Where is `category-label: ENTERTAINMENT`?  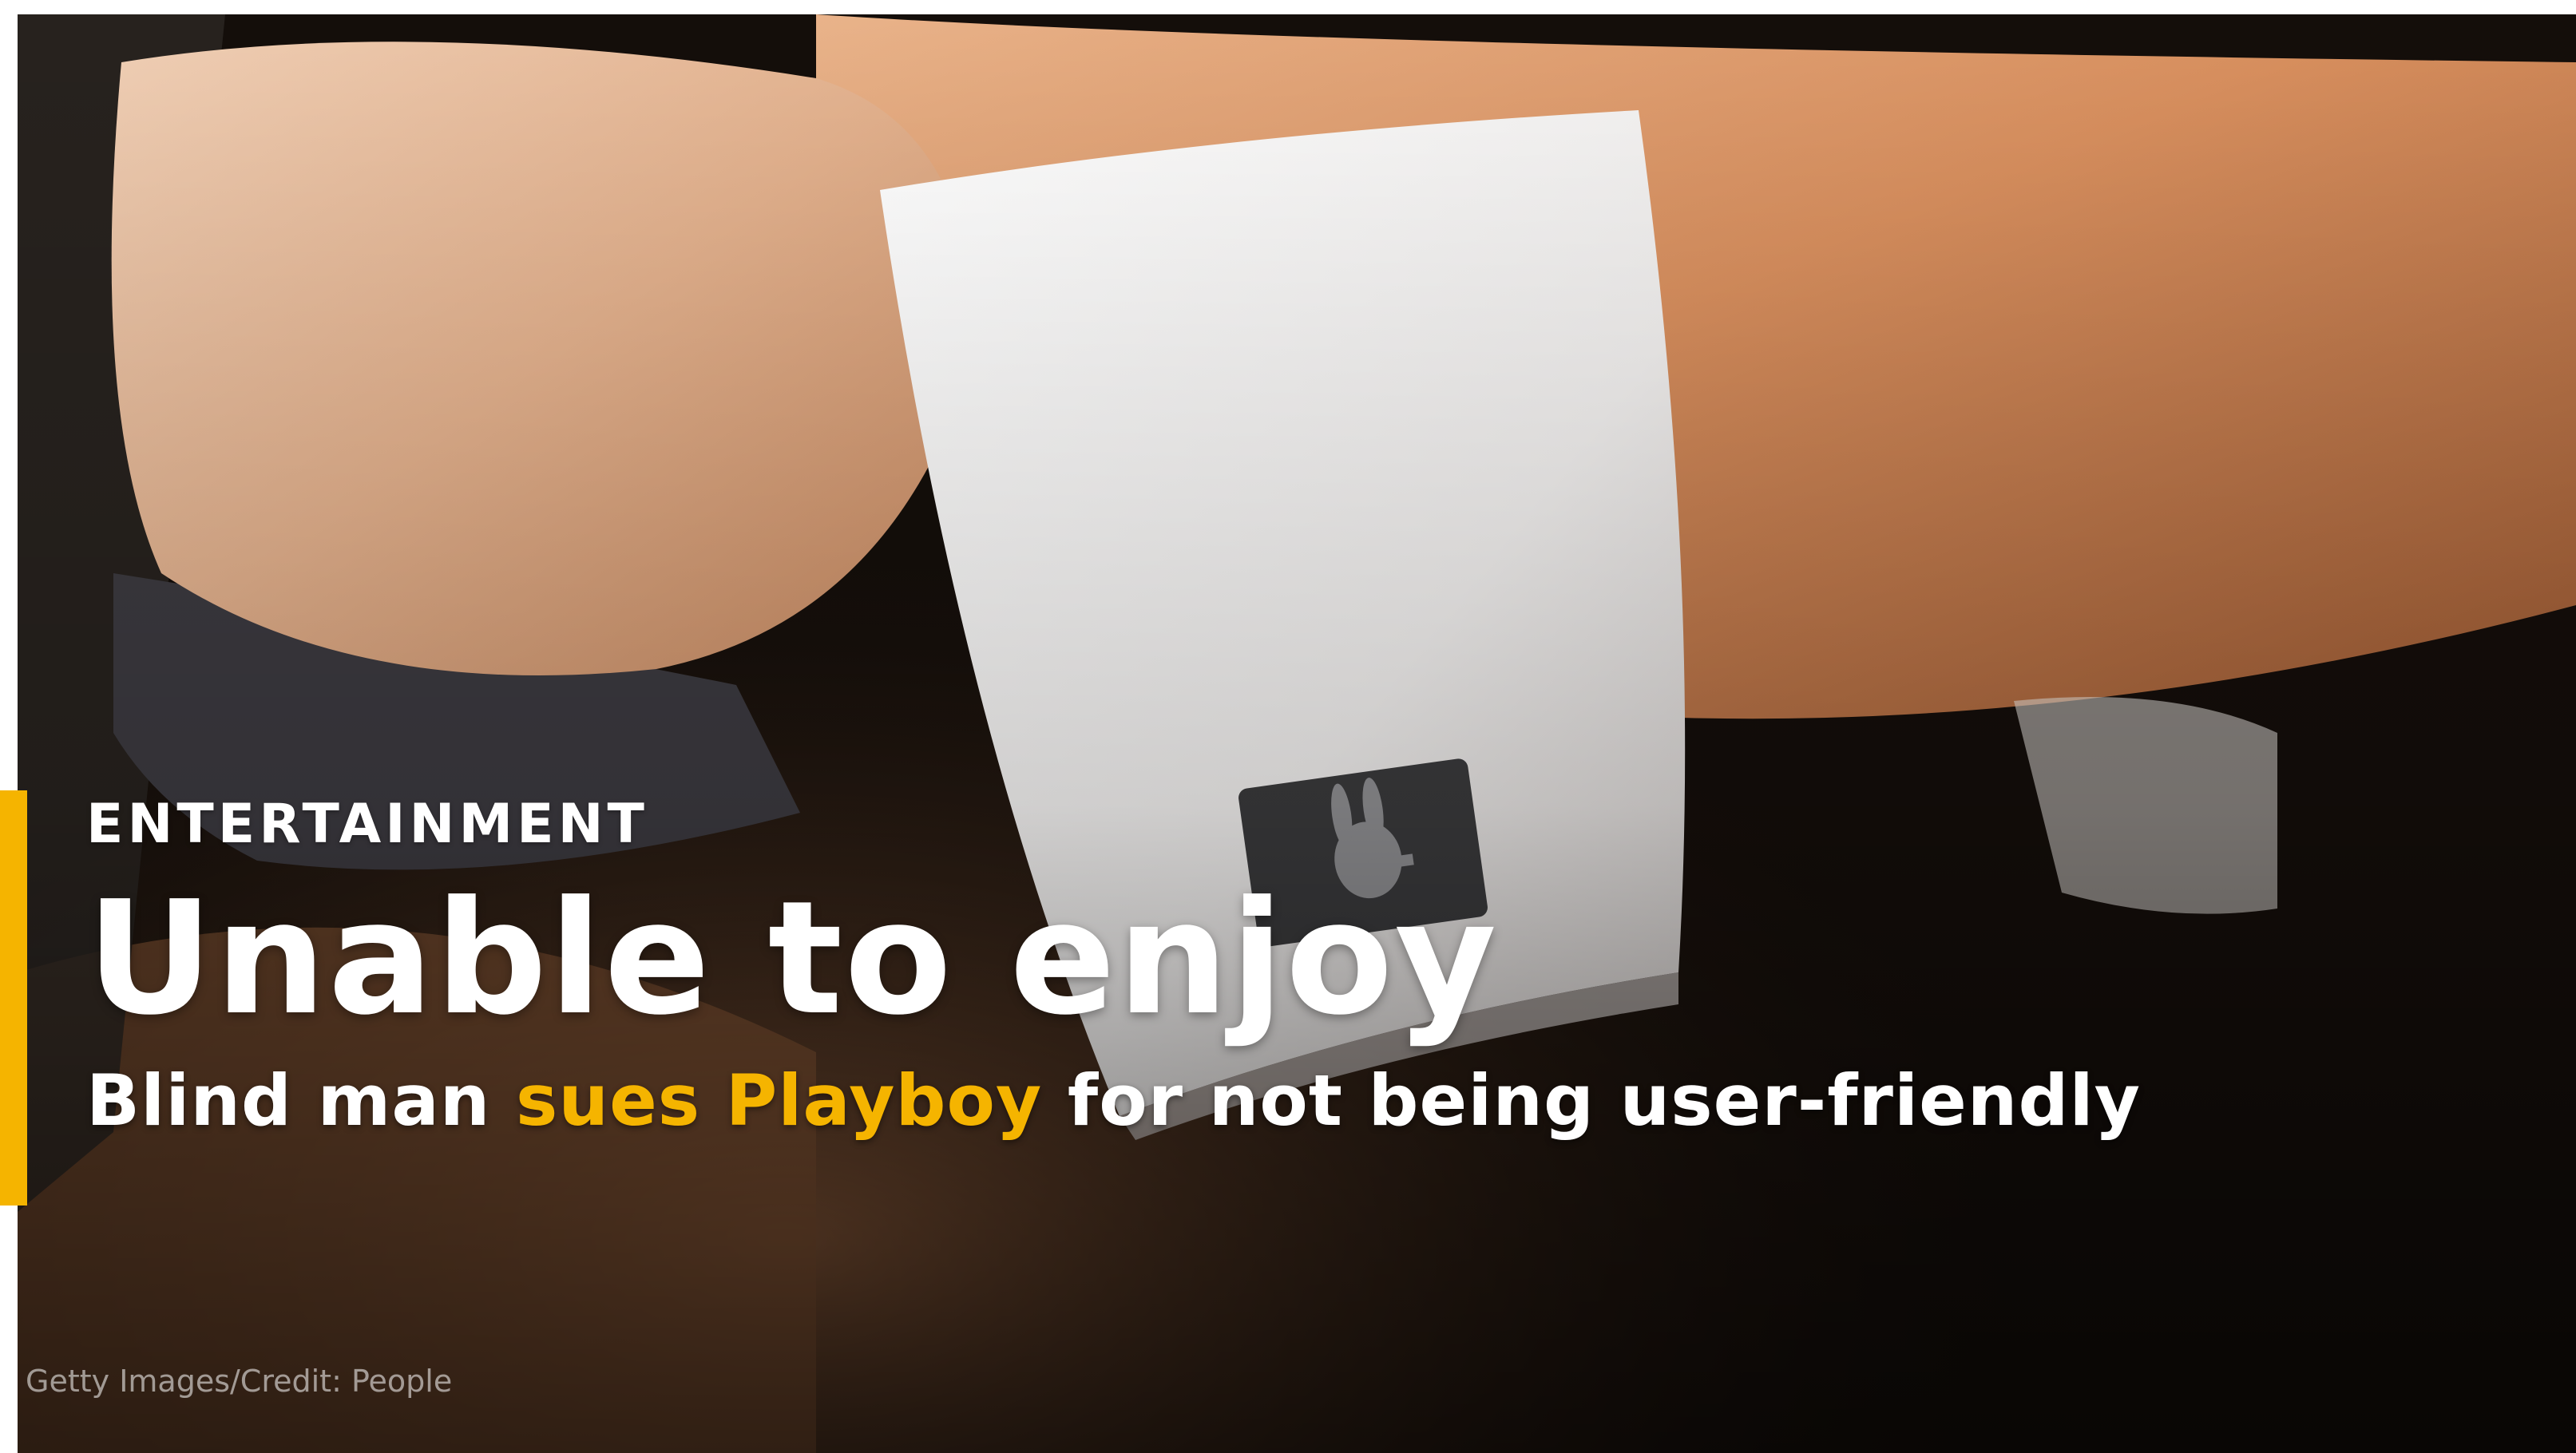 category-label: ENTERTAINMENT is located at coordinates (367, 824).